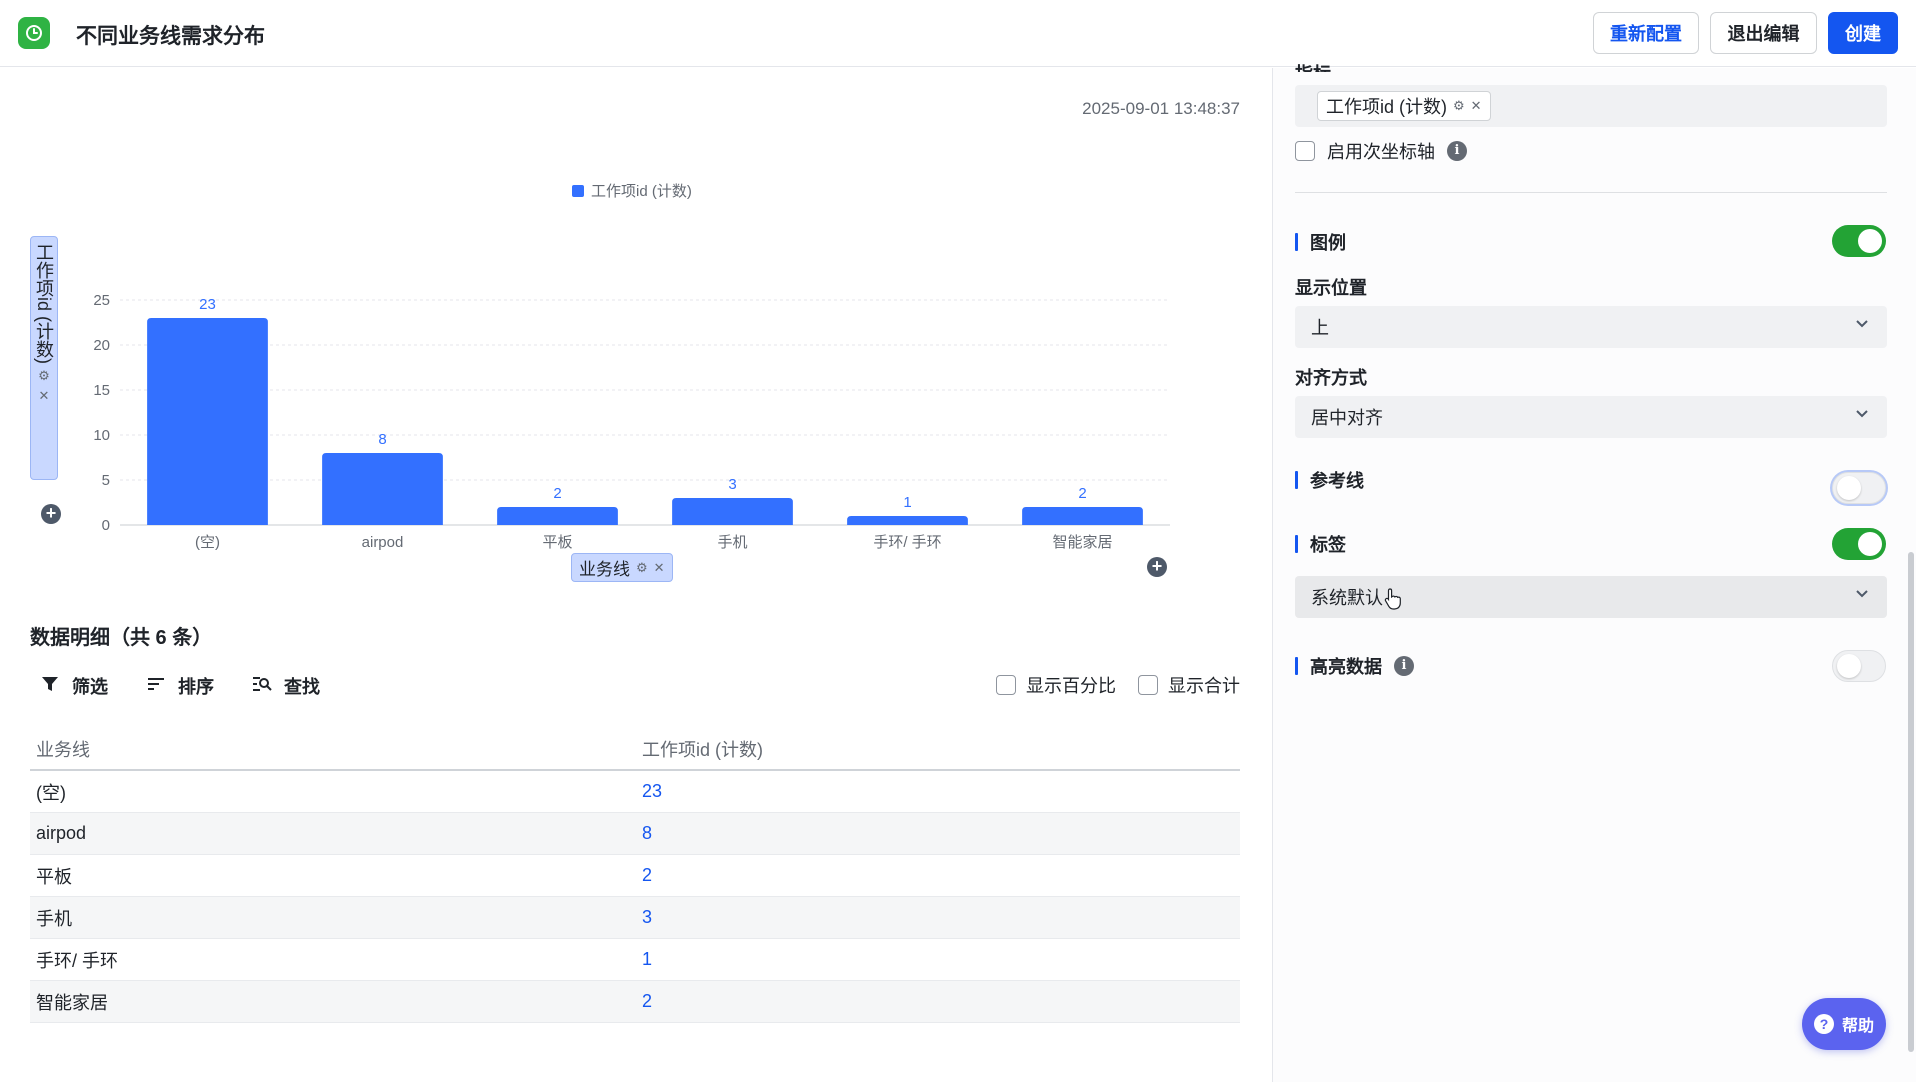 Image resolution: width=1916 pixels, height=1082 pixels. I want to click on y-tick-label: 5, so click(106, 480).